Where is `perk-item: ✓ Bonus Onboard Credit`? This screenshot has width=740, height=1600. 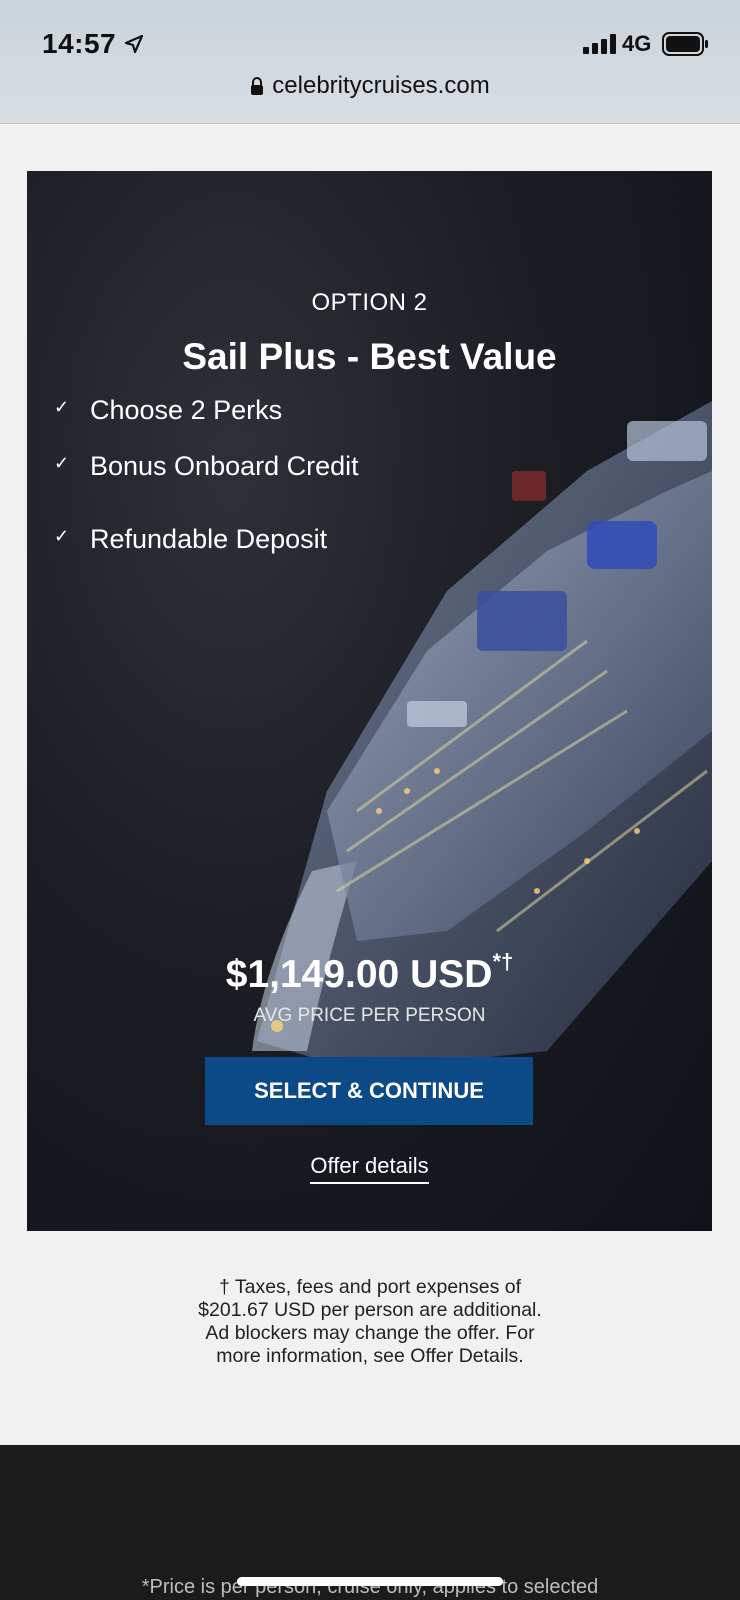 perk-item: ✓ Bonus Onboard Credit is located at coordinates (206, 466).